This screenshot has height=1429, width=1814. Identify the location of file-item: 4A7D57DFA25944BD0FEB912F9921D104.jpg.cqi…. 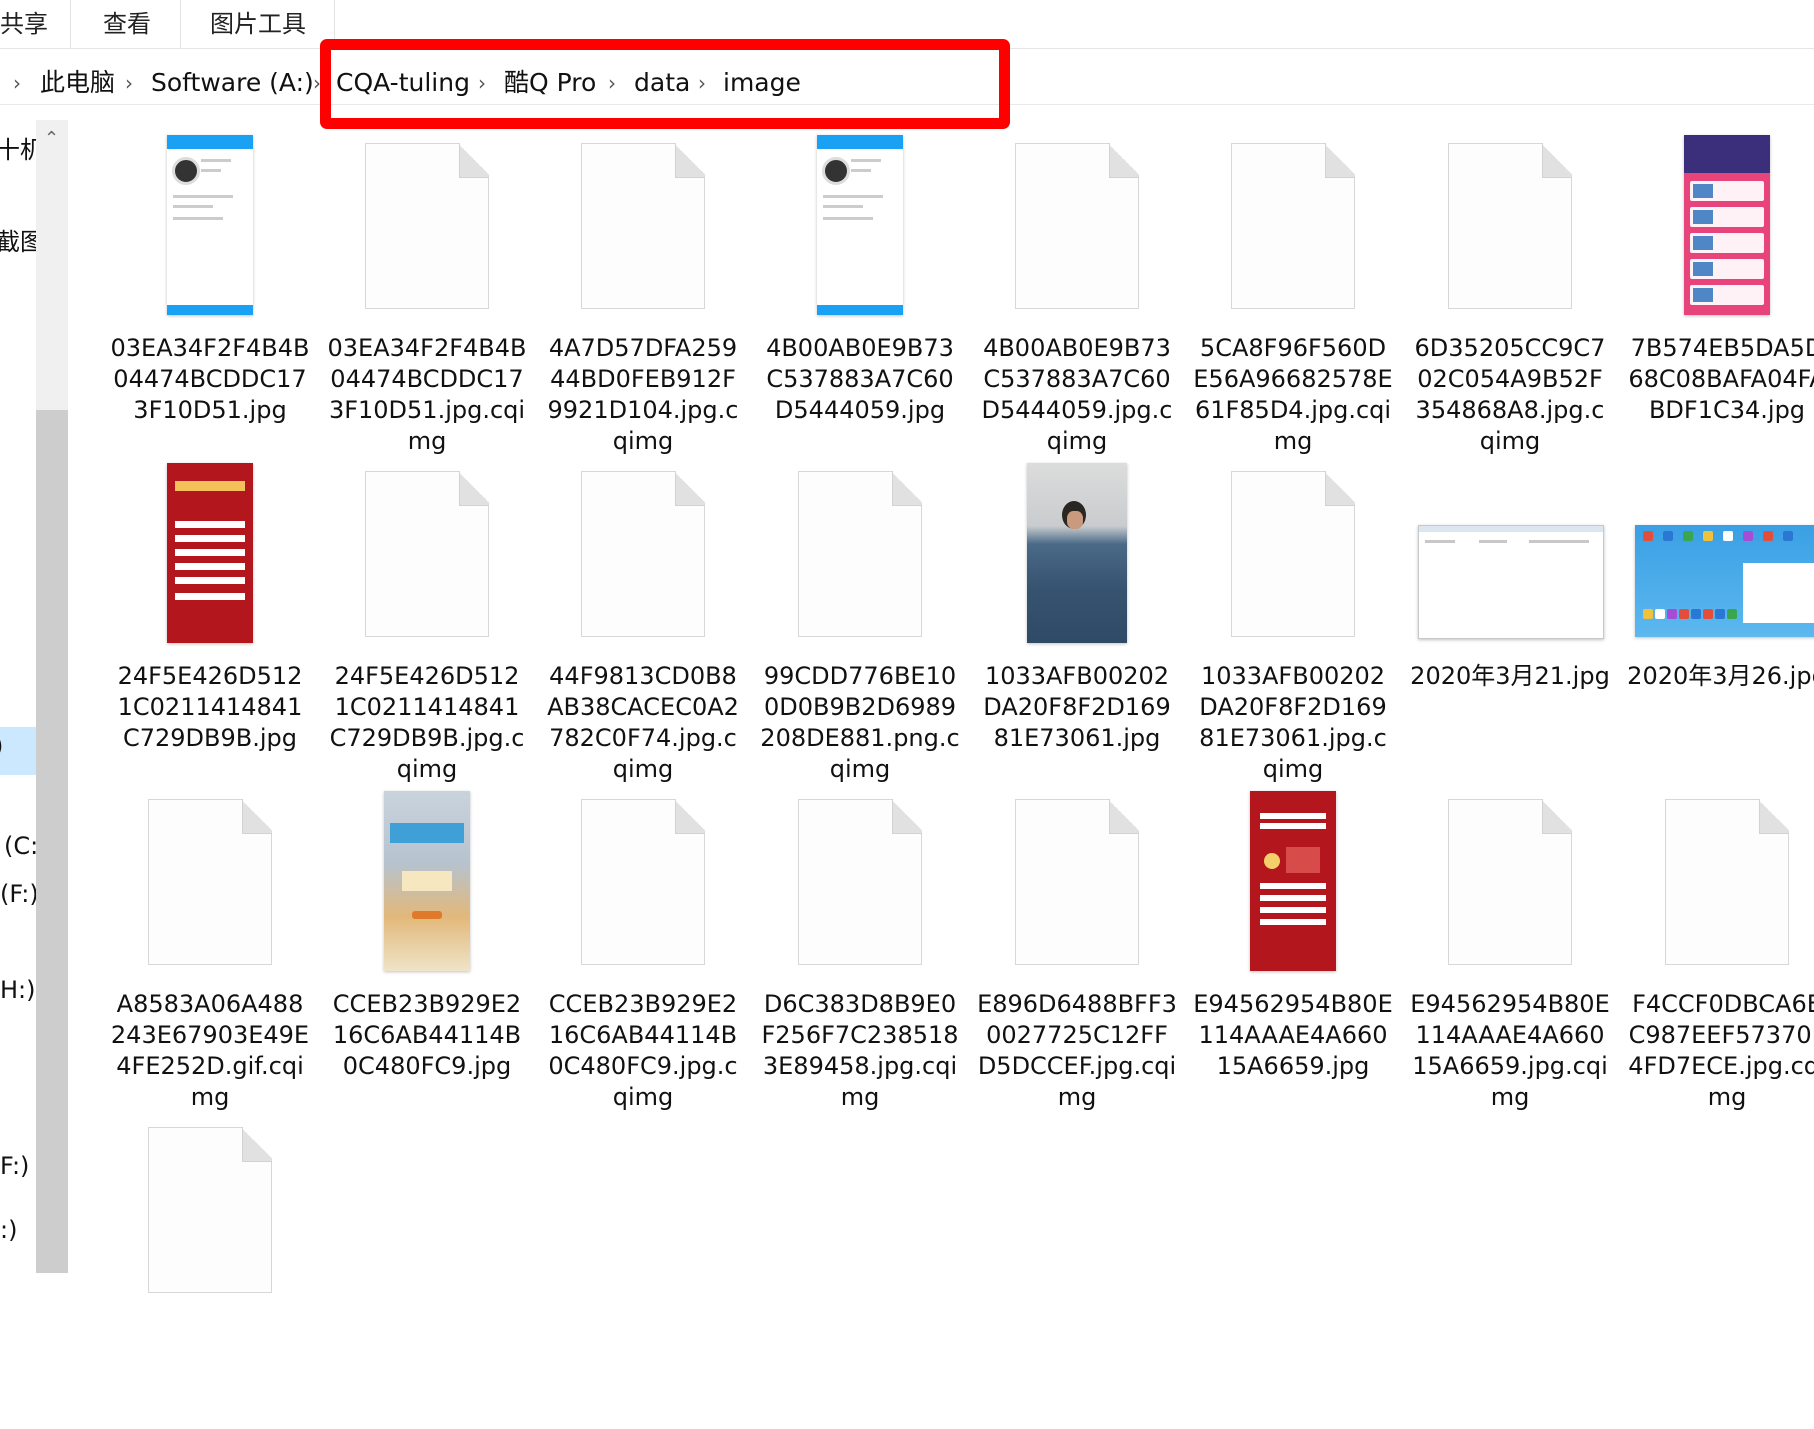
(643, 295).